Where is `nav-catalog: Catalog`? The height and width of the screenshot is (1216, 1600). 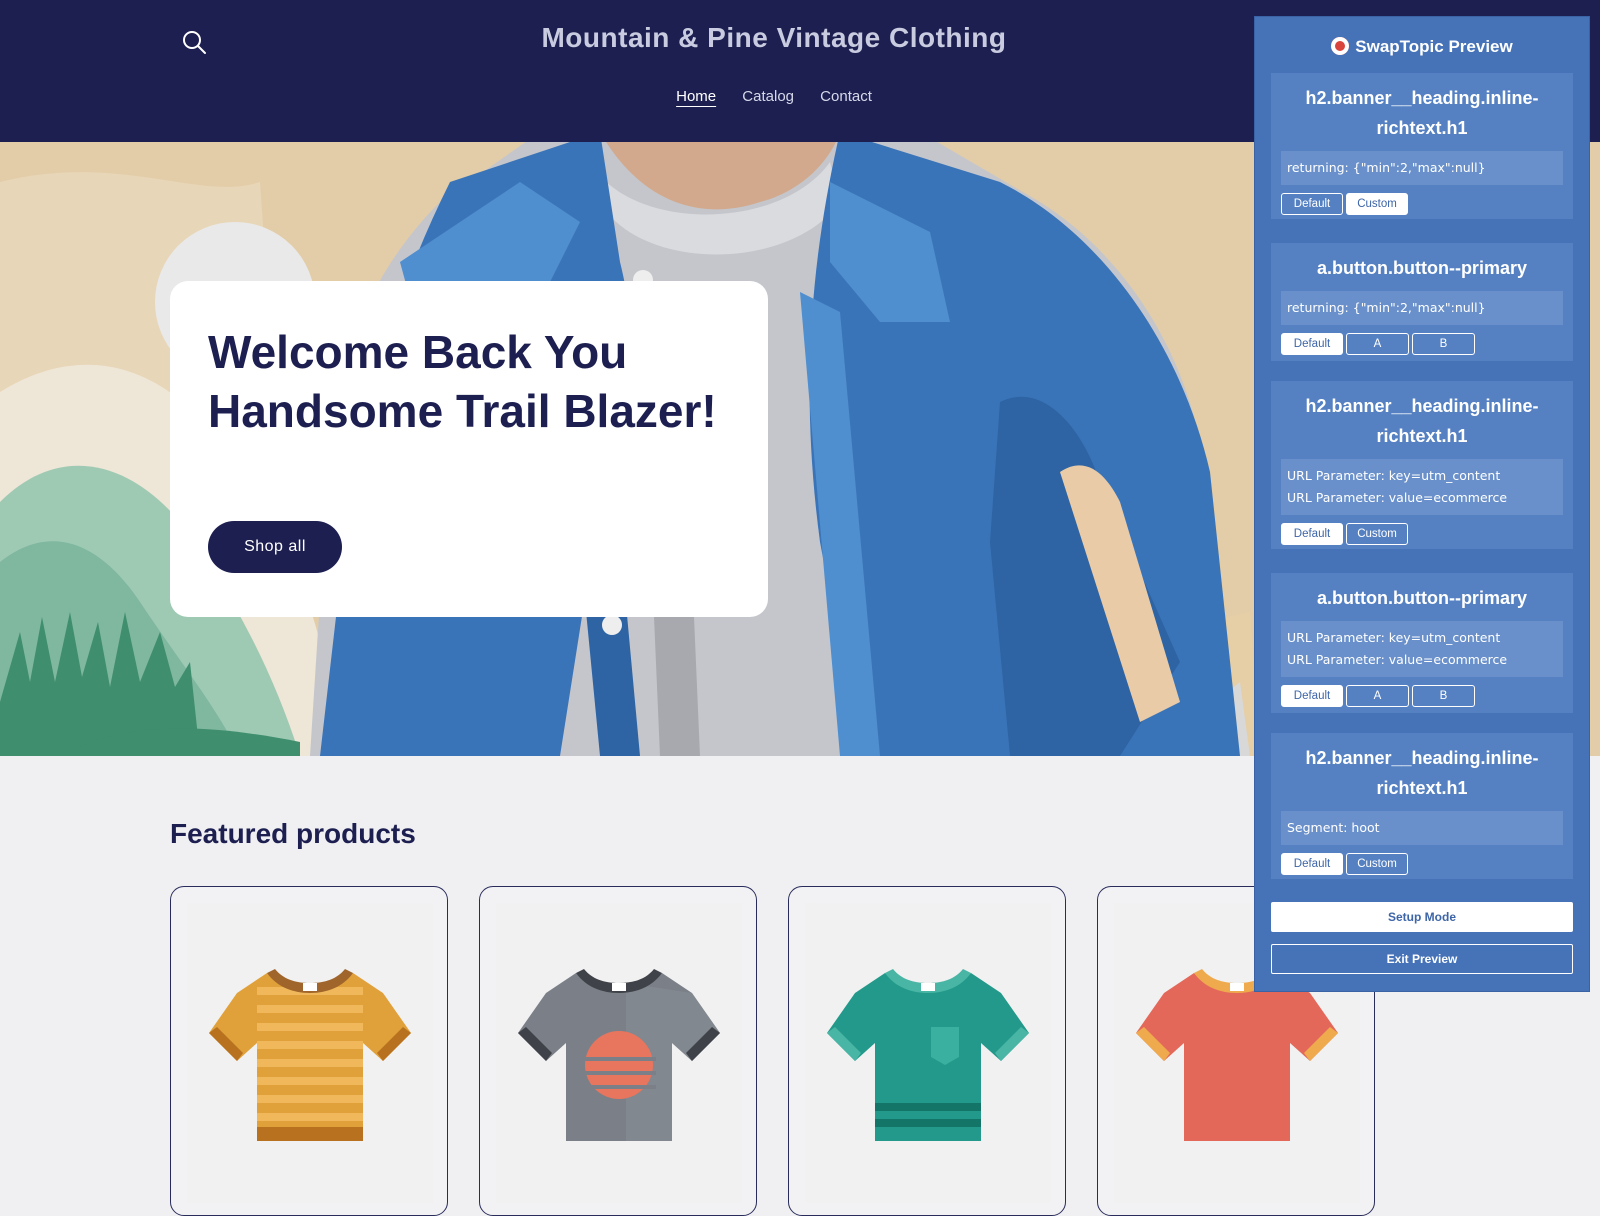
nav-catalog: Catalog is located at coordinates (768, 96).